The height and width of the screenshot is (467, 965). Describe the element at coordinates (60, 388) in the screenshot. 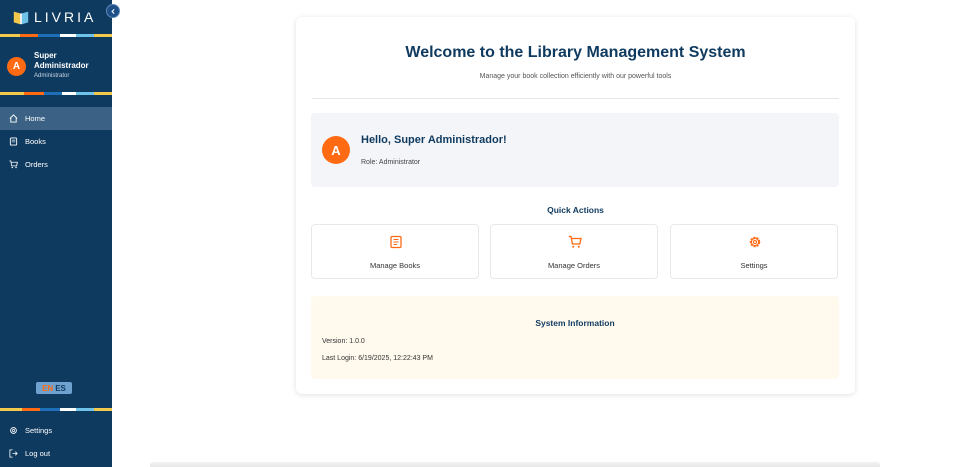

I see `language-es: ES` at that location.